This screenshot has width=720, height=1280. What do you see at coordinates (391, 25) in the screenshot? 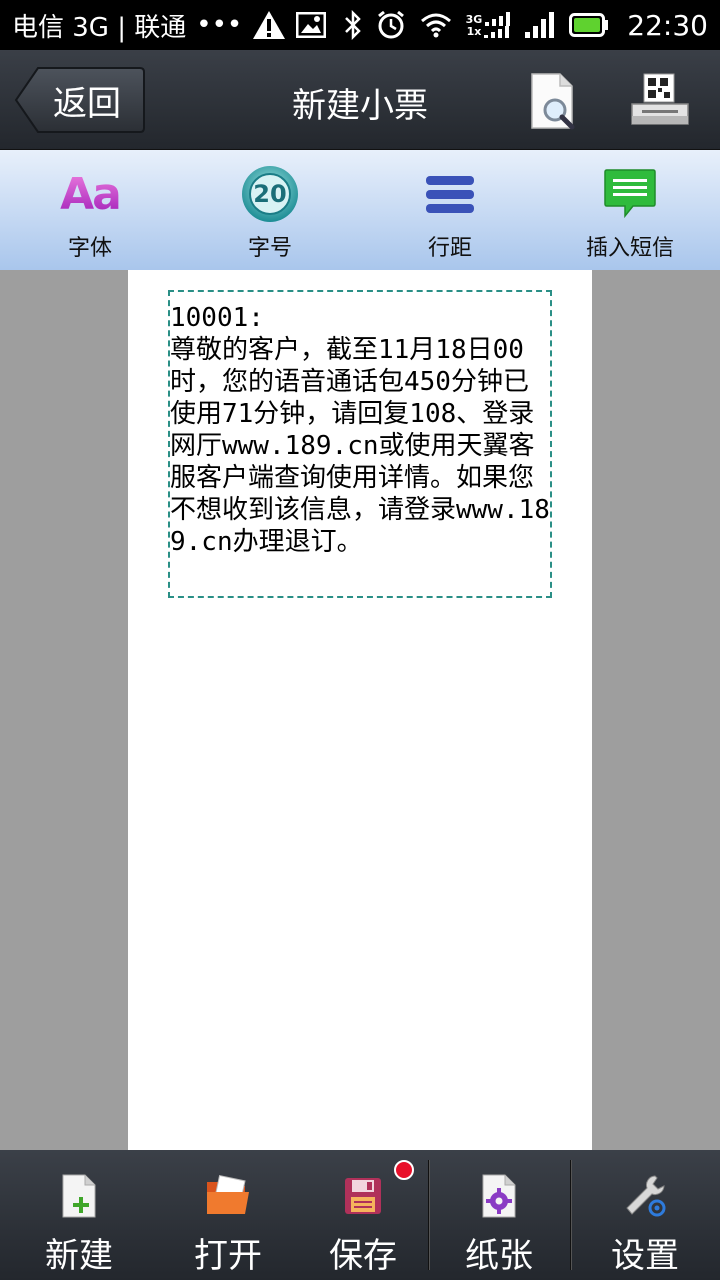
I see `alarm-clock-icon` at bounding box center [391, 25].